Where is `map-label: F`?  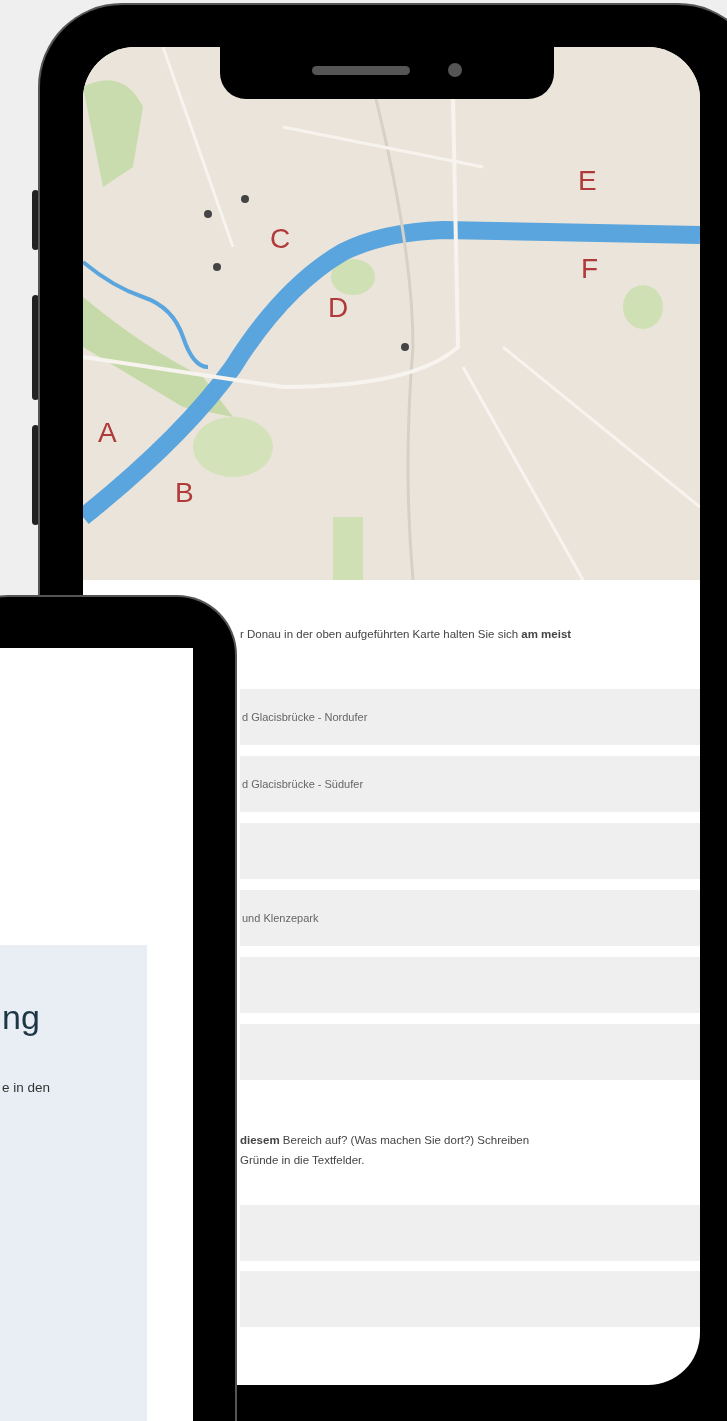
map-label: F is located at coordinates (590, 269).